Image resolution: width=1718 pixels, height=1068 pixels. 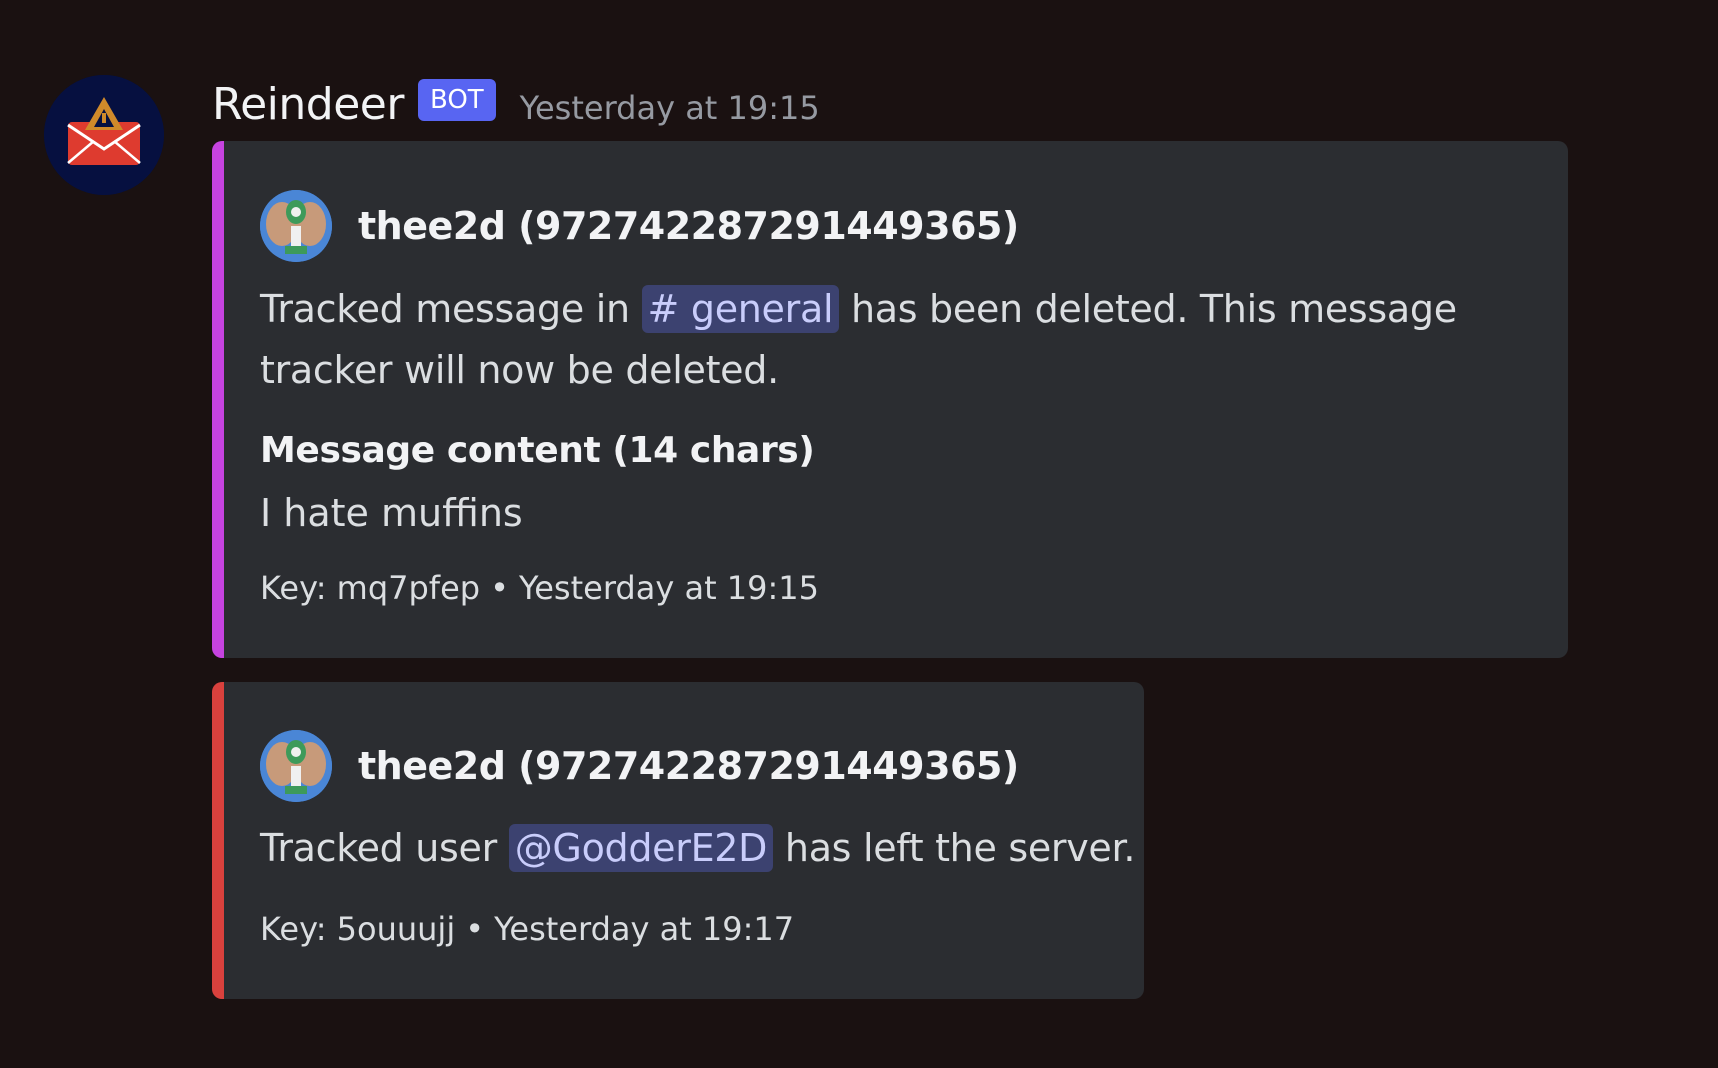 What do you see at coordinates (456, 100) in the screenshot?
I see `bot-badge: BOT` at bounding box center [456, 100].